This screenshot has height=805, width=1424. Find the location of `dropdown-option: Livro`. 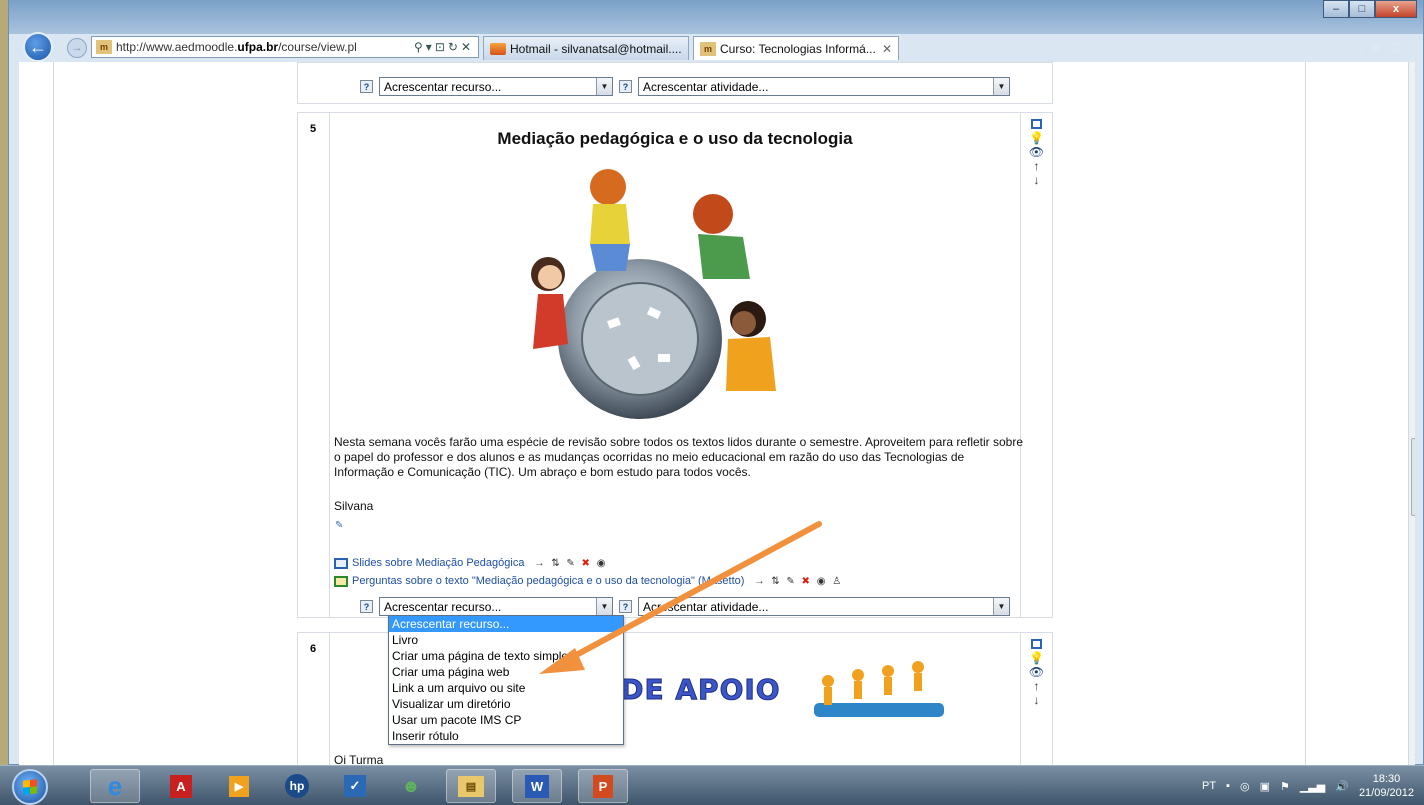

dropdown-option: Livro is located at coordinates (506, 640).